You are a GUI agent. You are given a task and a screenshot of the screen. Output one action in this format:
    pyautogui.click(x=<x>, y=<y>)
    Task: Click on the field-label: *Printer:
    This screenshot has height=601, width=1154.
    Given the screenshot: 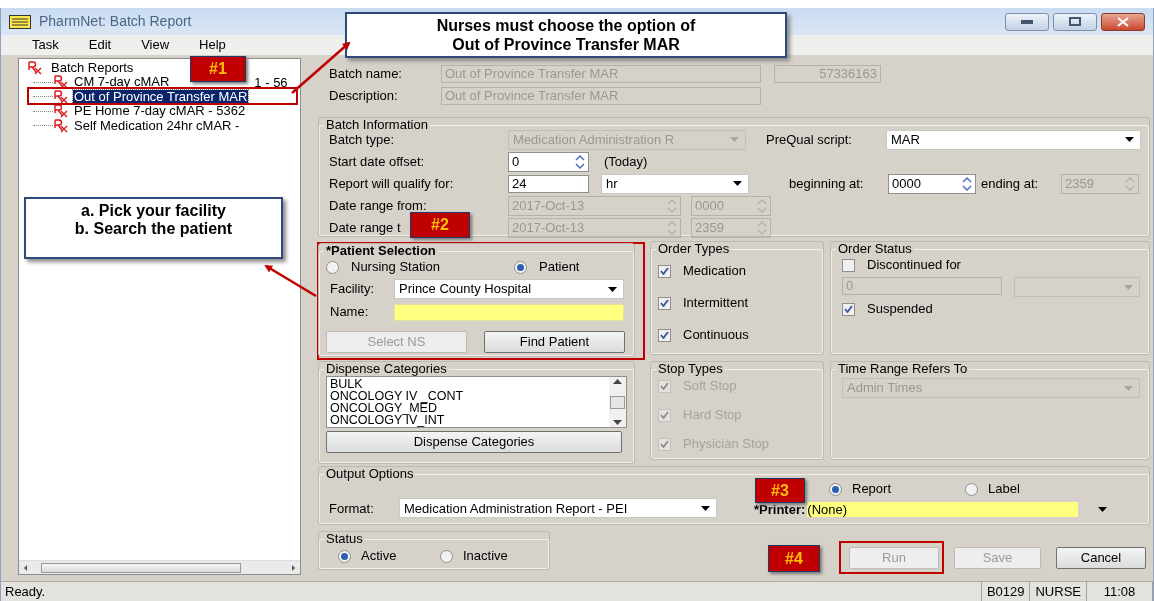 What is the action you would take?
    pyautogui.click(x=780, y=510)
    